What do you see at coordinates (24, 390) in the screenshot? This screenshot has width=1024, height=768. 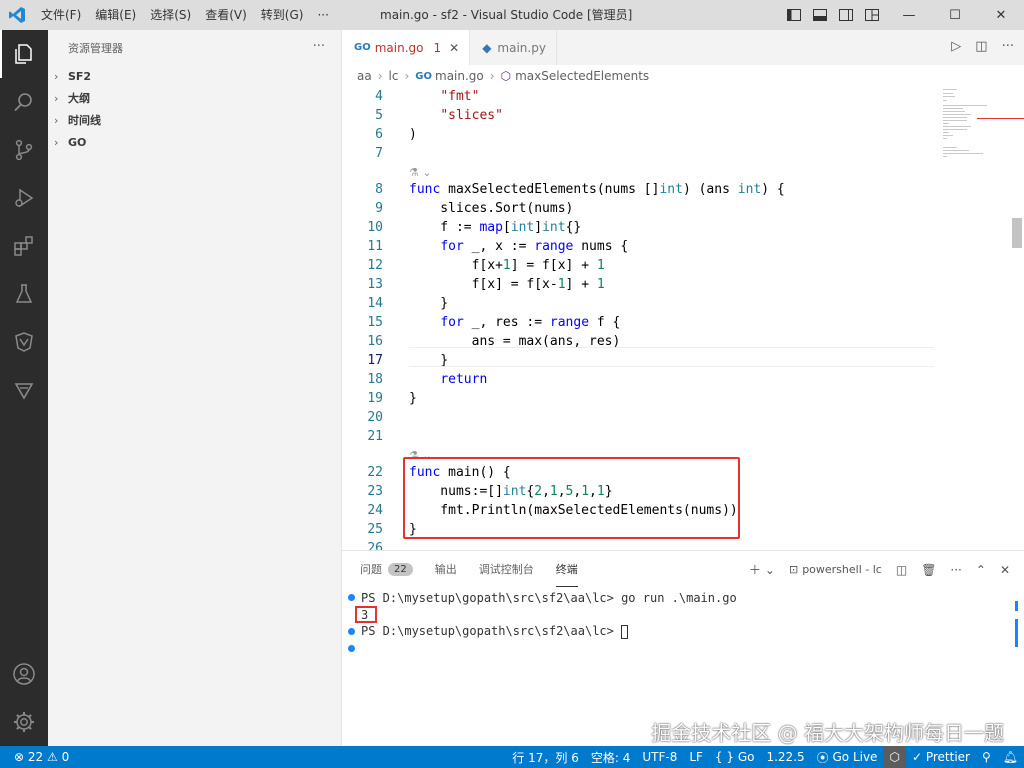 I see `prettier-triangle-icon` at bounding box center [24, 390].